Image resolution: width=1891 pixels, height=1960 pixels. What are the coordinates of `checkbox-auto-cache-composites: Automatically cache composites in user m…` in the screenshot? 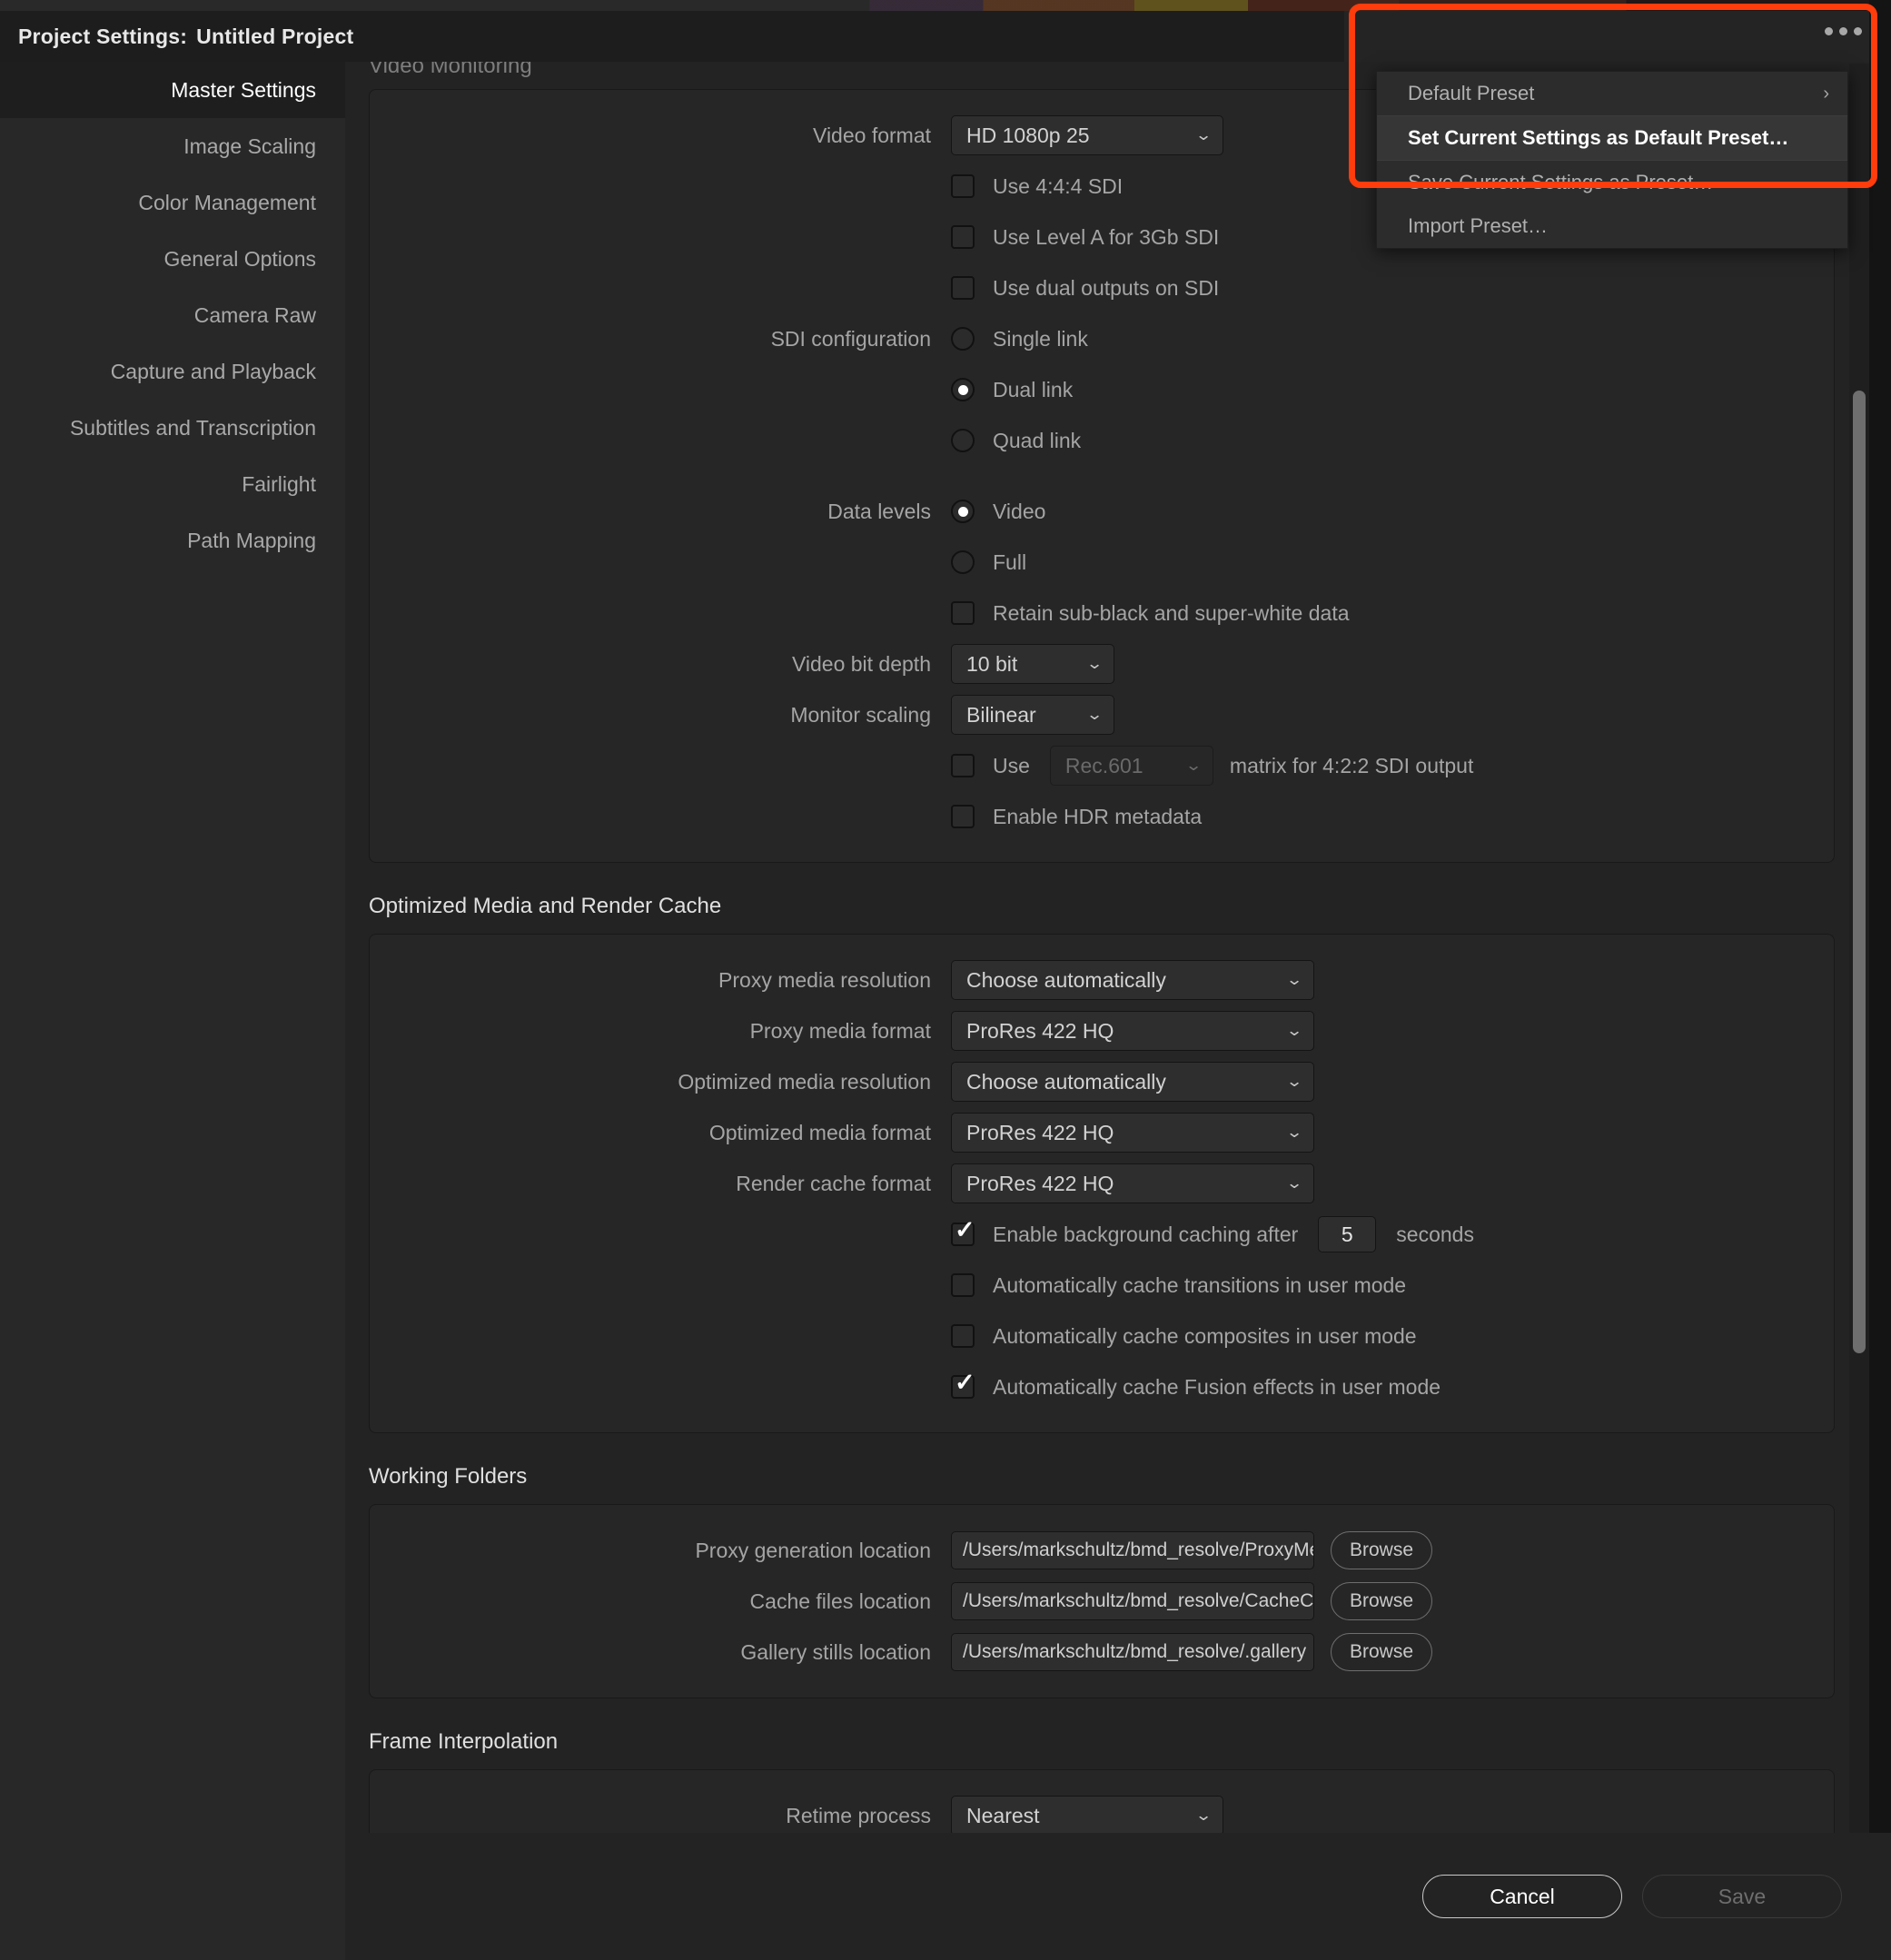 It's located at (1184, 1336).